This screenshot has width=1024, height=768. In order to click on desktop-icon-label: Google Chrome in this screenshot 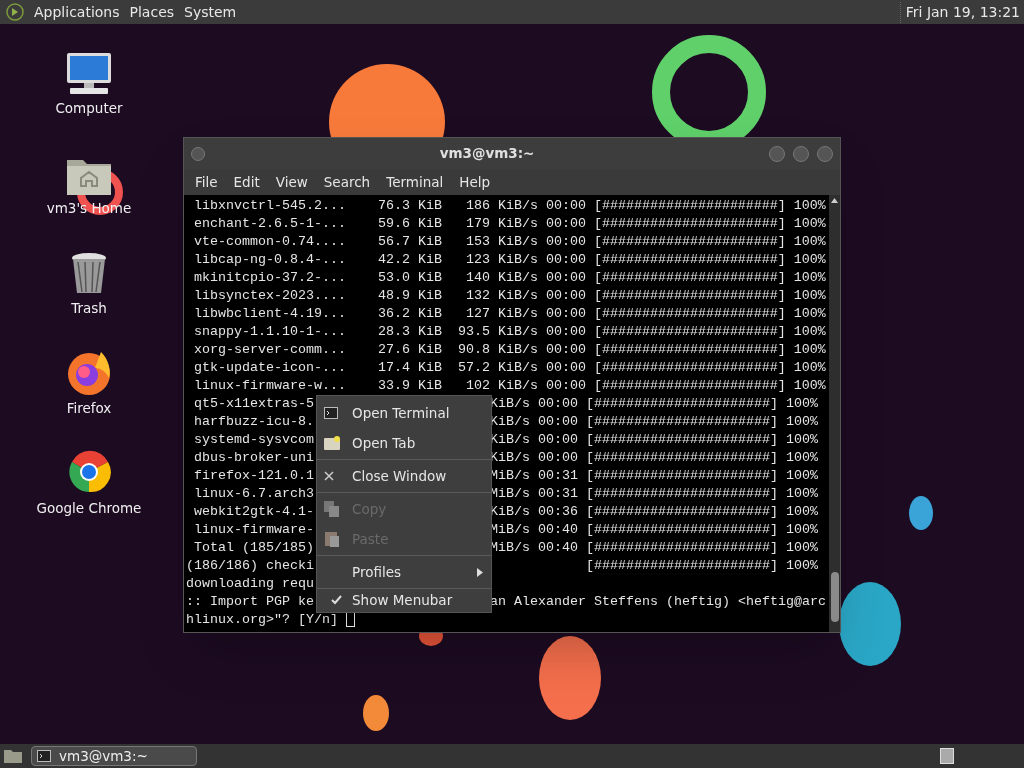, I will do `click(89, 508)`.